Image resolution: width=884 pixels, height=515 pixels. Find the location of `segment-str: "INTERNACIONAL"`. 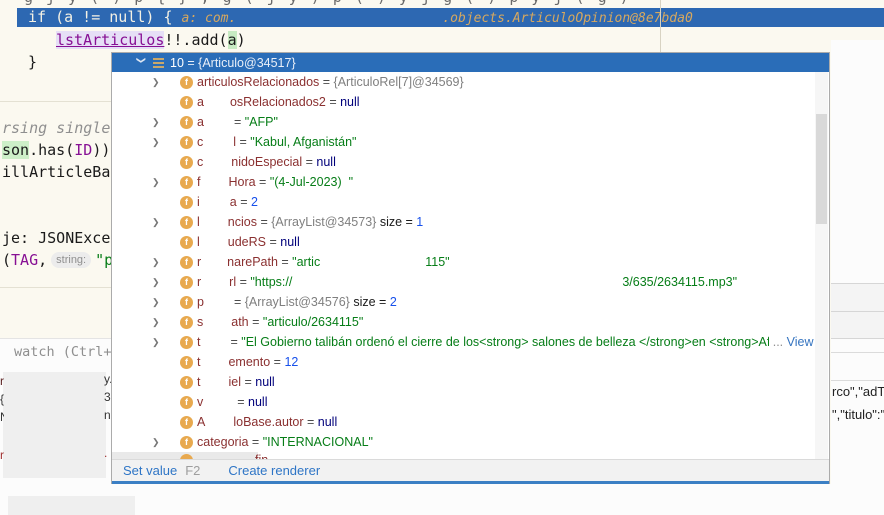

segment-str: "INTERNACIONAL" is located at coordinates (317, 442).